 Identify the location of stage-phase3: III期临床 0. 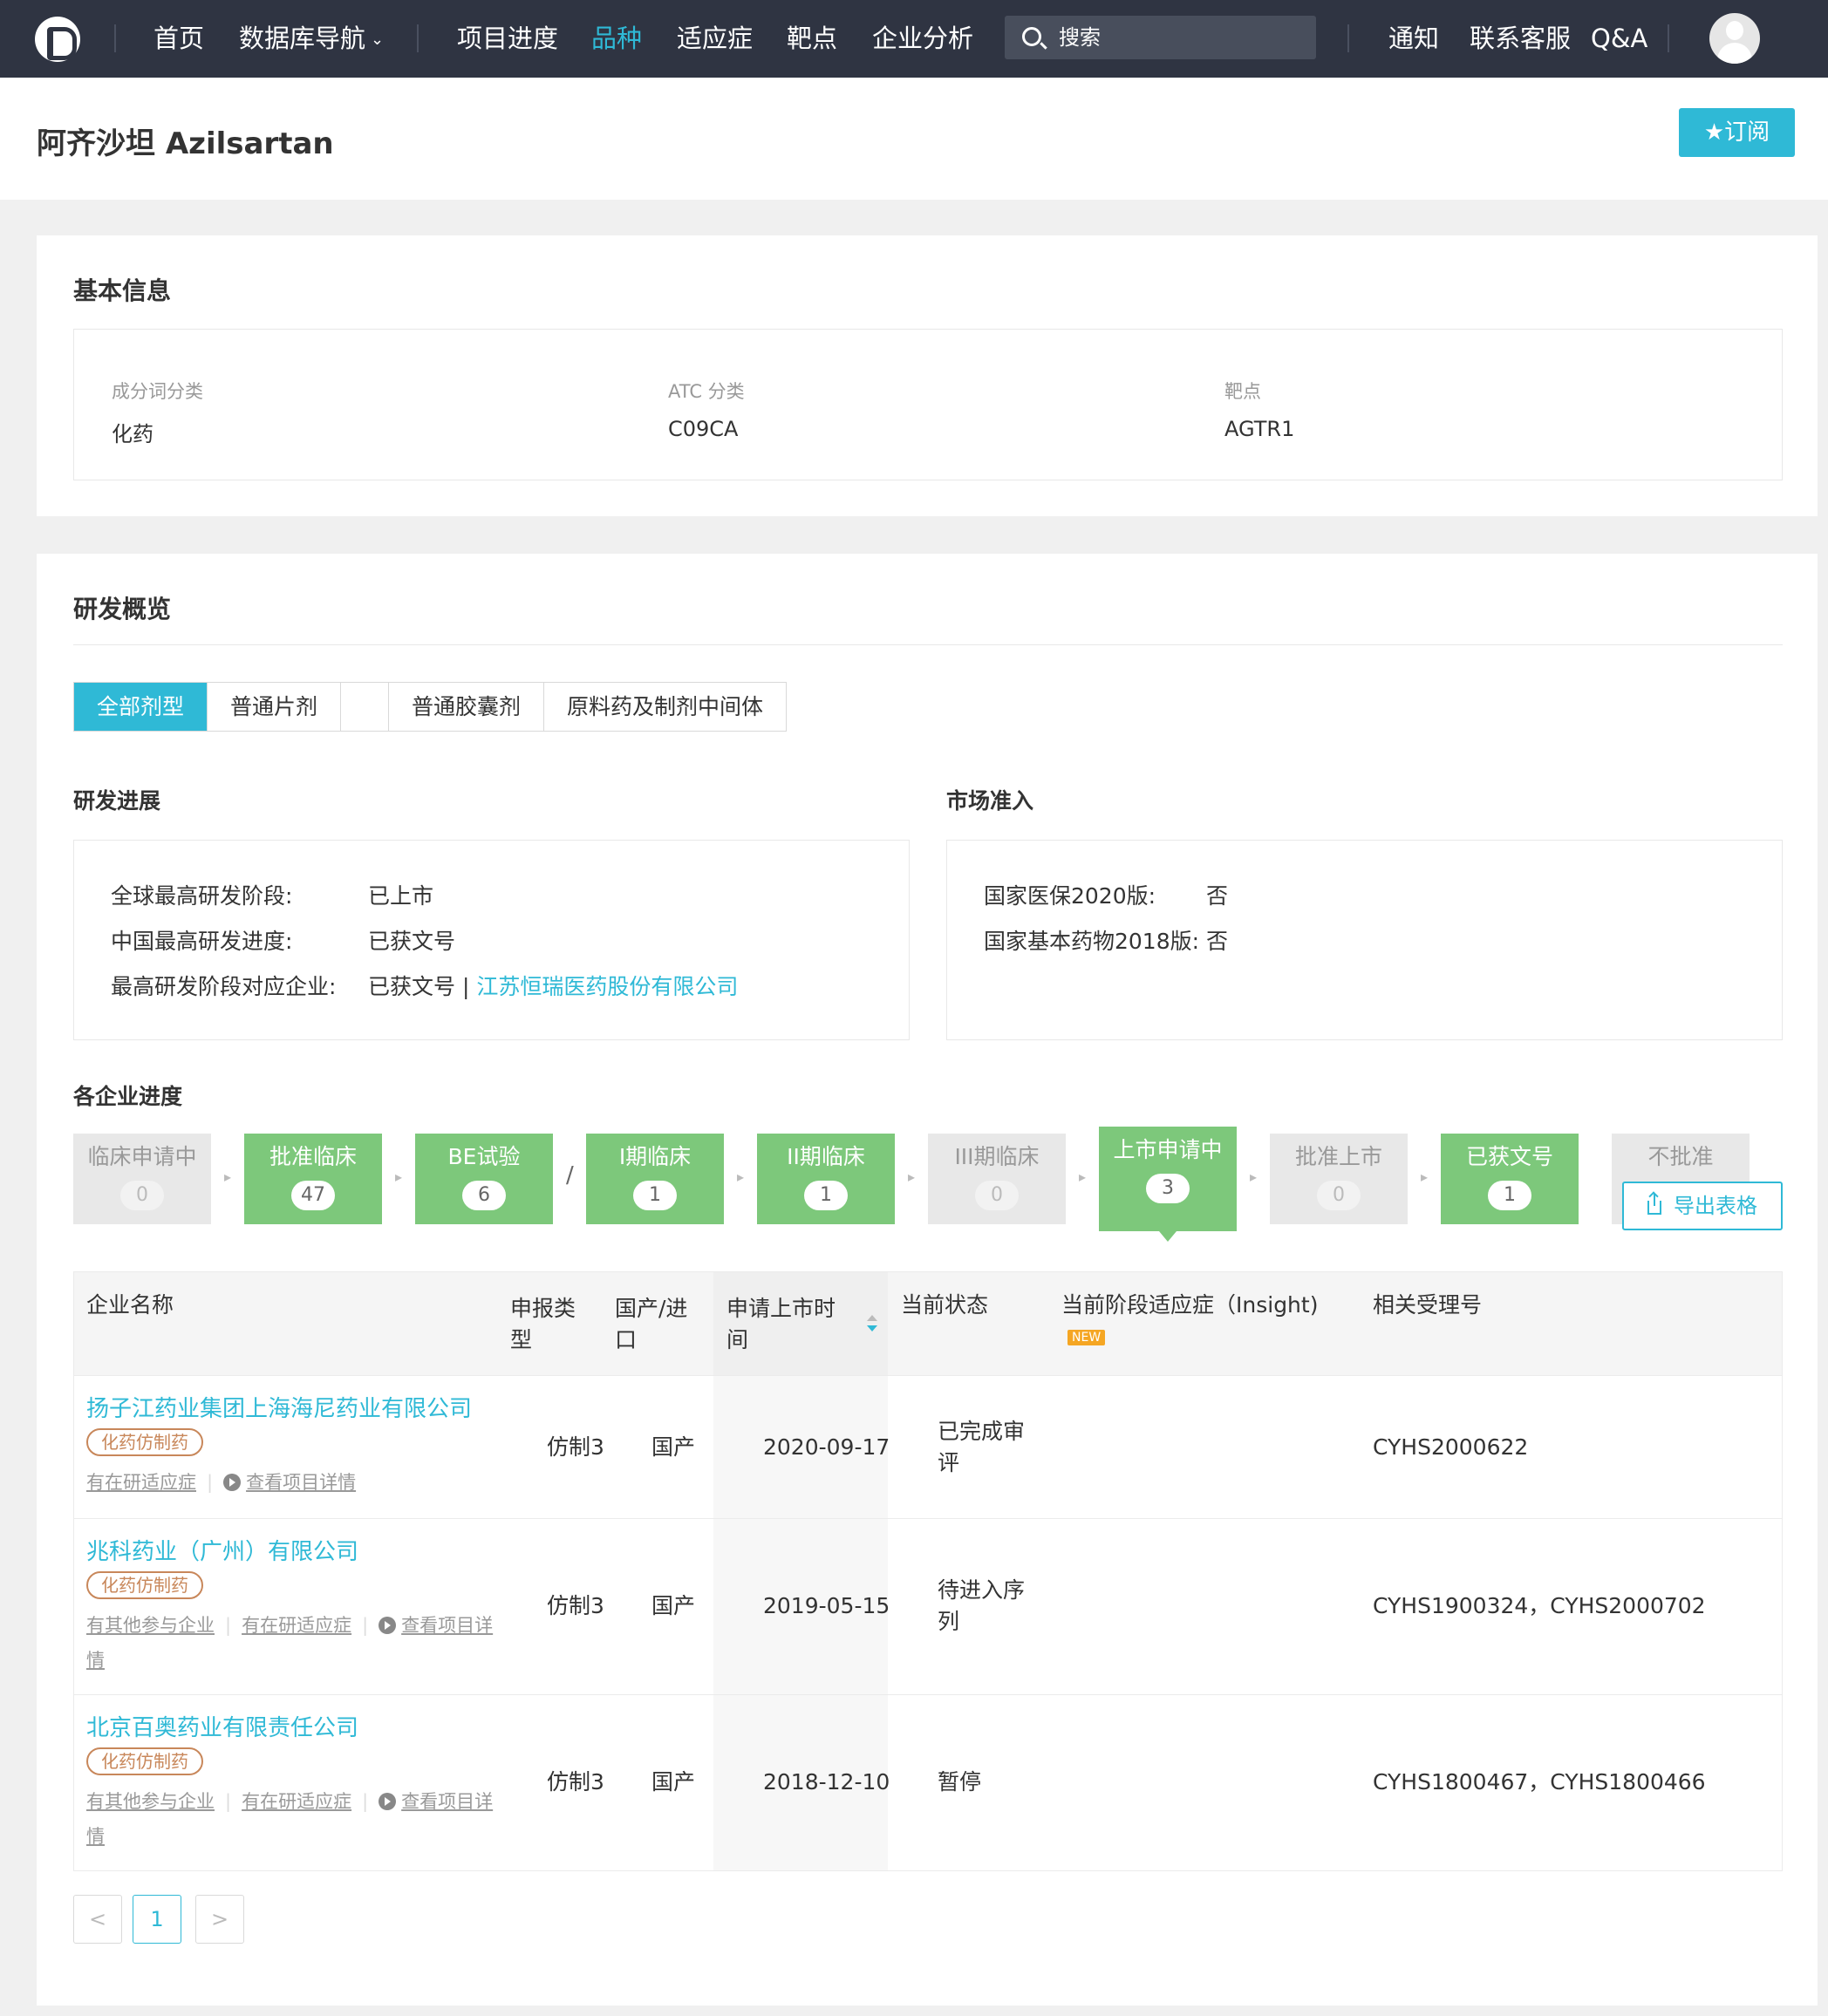
(997, 1179).